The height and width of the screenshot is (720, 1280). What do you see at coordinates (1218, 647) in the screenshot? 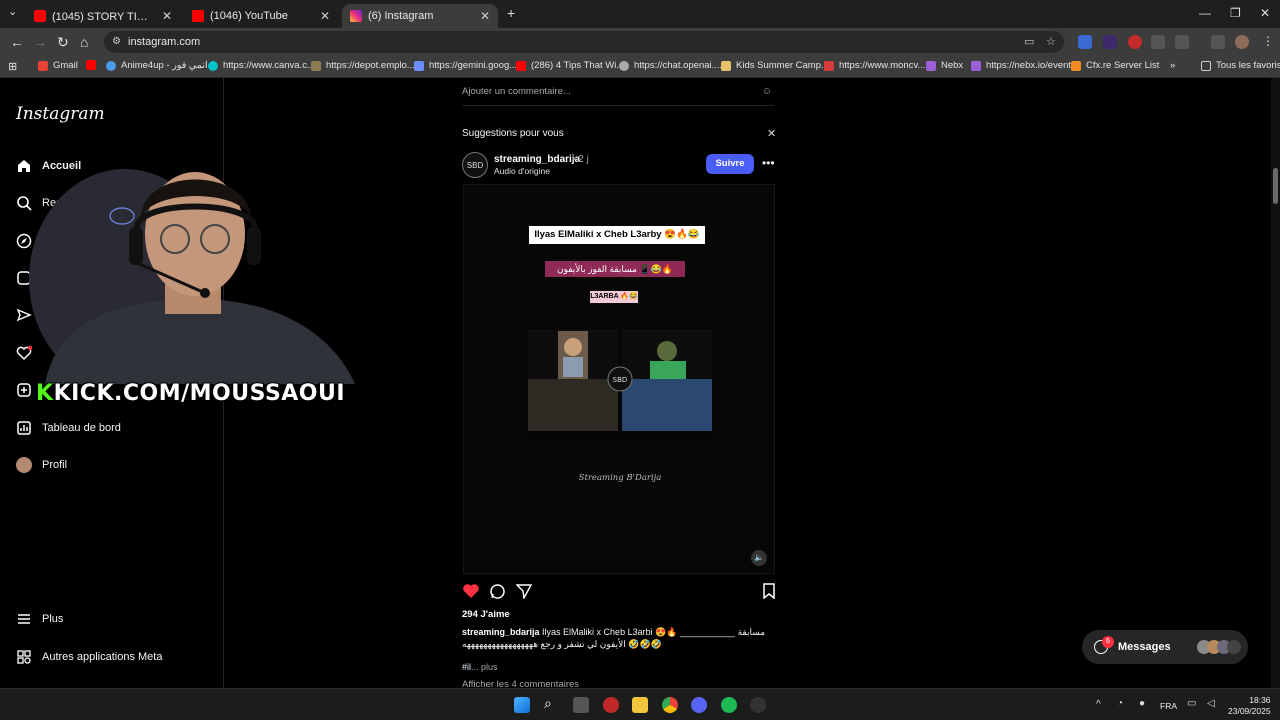
I see `messages-avatars` at bounding box center [1218, 647].